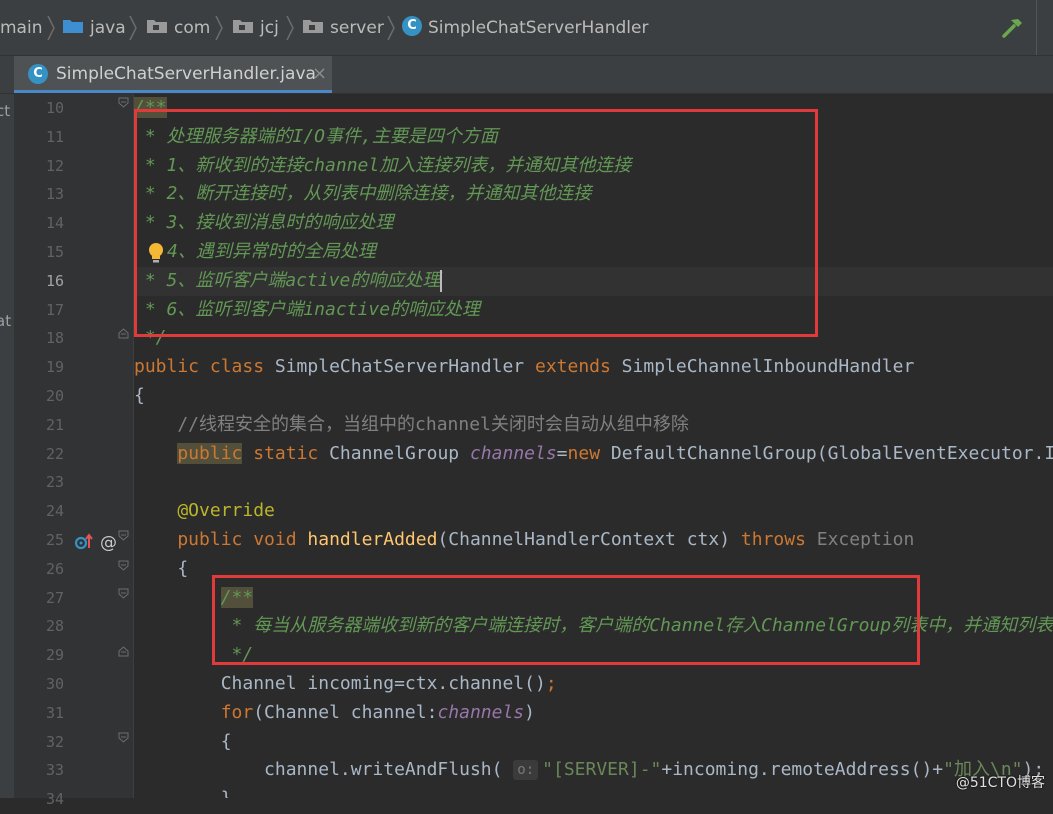  I want to click on code-line-21: //线程安全的集合，当组中的channel关闭时会自动从组中移除, so click(411, 425).